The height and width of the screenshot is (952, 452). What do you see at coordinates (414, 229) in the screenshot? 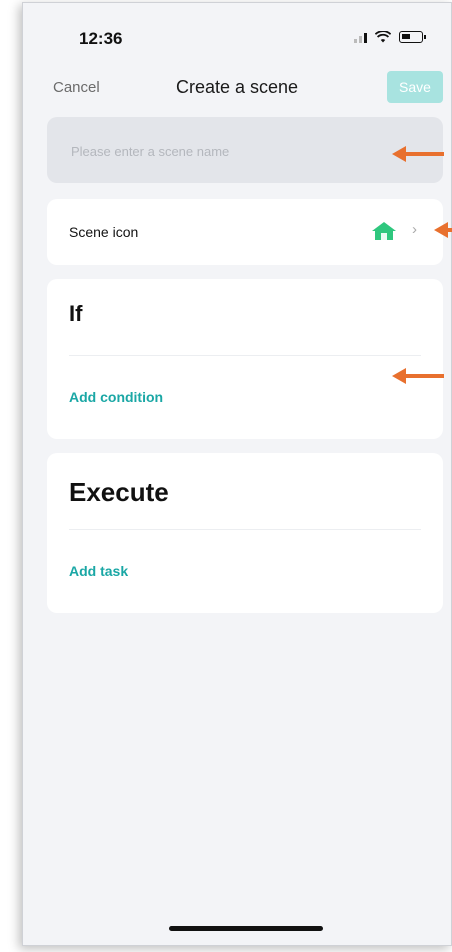
I see `chevron-right-icon: ›` at bounding box center [414, 229].